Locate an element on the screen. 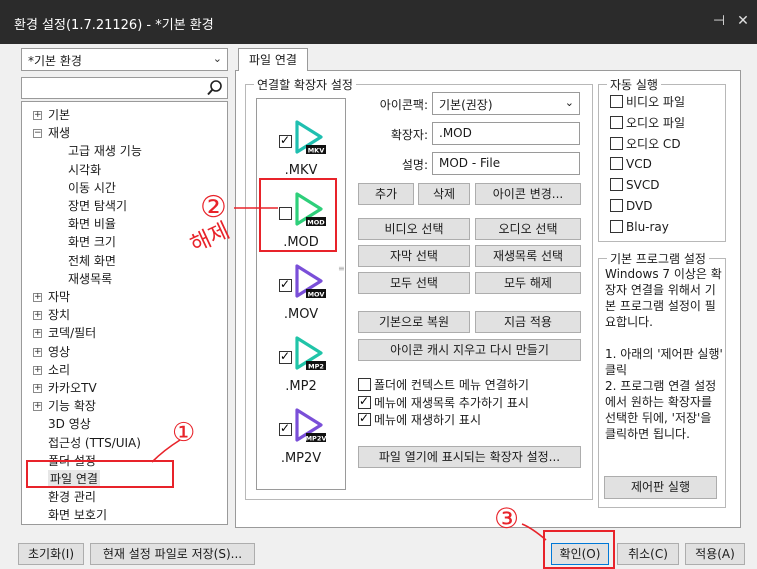 Image resolution: width=757 pixels, height=569 pixels. tree-item: 환경 관리 is located at coordinates (72, 497).